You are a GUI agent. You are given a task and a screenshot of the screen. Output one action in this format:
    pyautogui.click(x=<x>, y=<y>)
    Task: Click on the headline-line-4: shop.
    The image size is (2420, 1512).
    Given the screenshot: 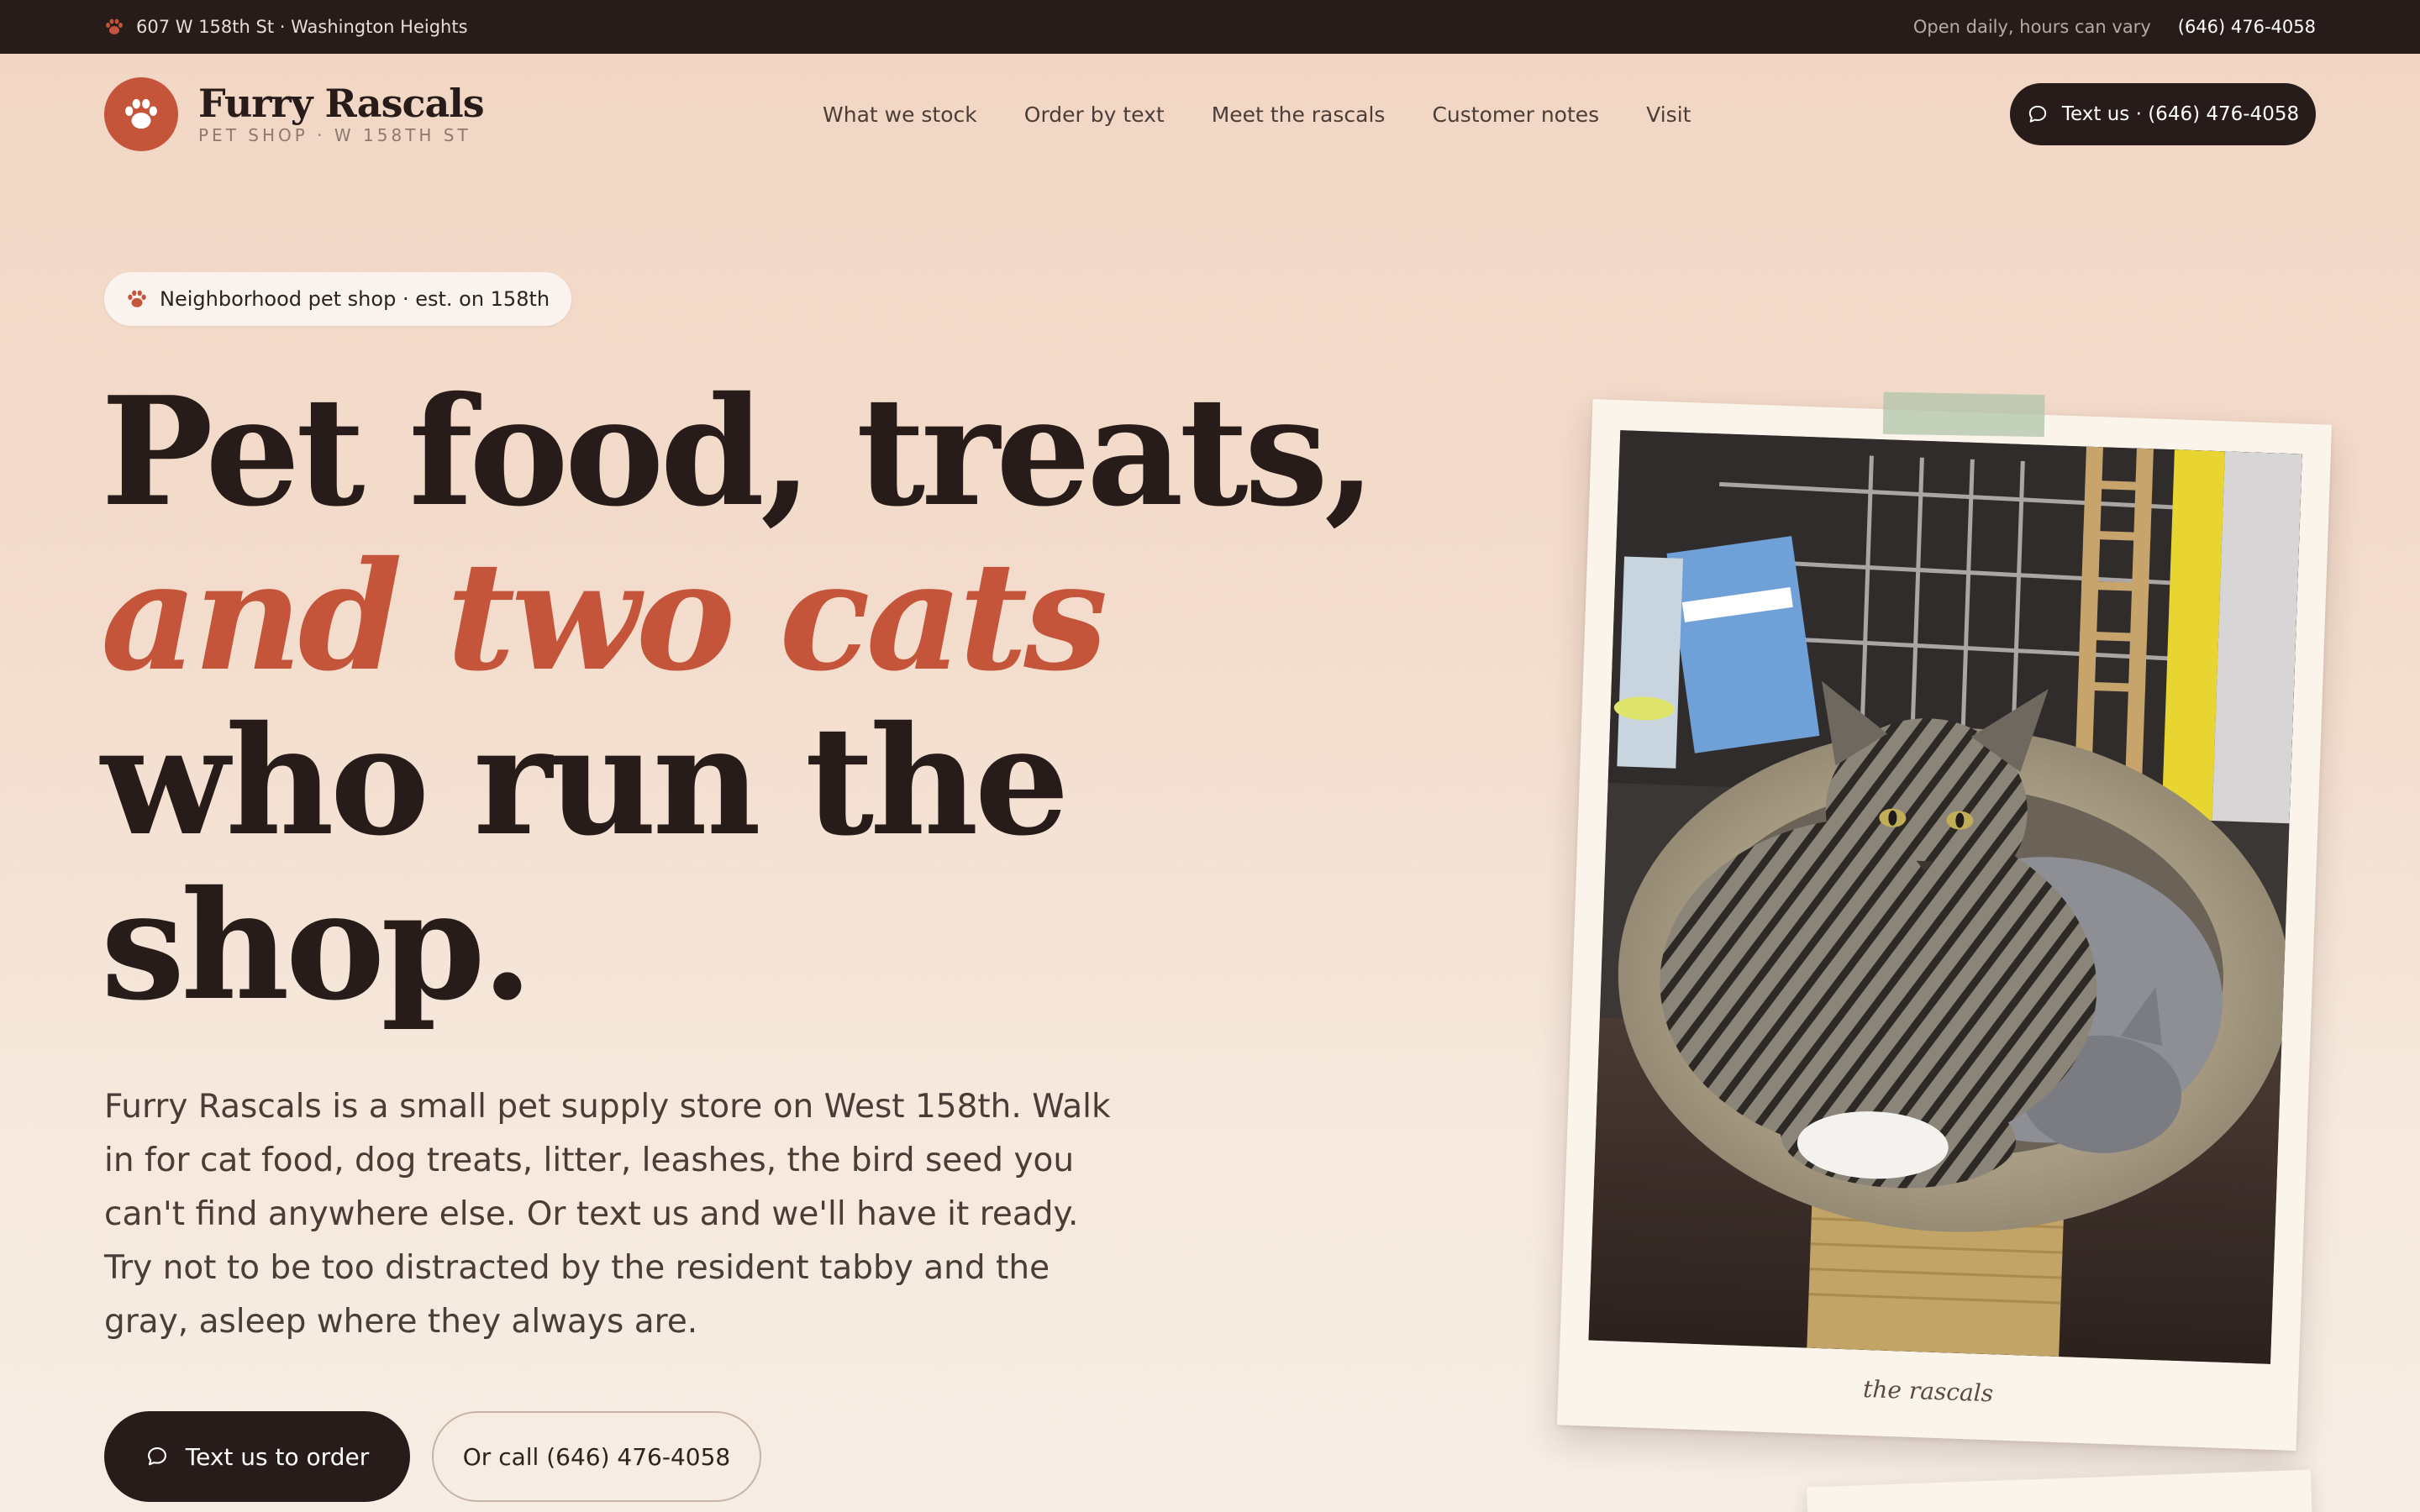 What is the action you would take?
    pyautogui.click(x=317, y=945)
    